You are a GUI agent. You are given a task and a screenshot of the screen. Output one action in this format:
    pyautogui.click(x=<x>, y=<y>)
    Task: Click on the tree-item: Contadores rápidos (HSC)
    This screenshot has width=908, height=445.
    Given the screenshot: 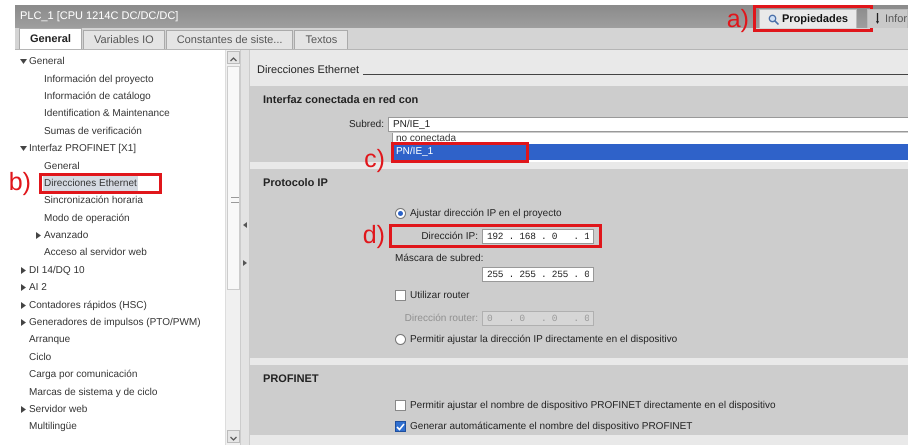 What is the action you would take?
    pyautogui.click(x=88, y=305)
    